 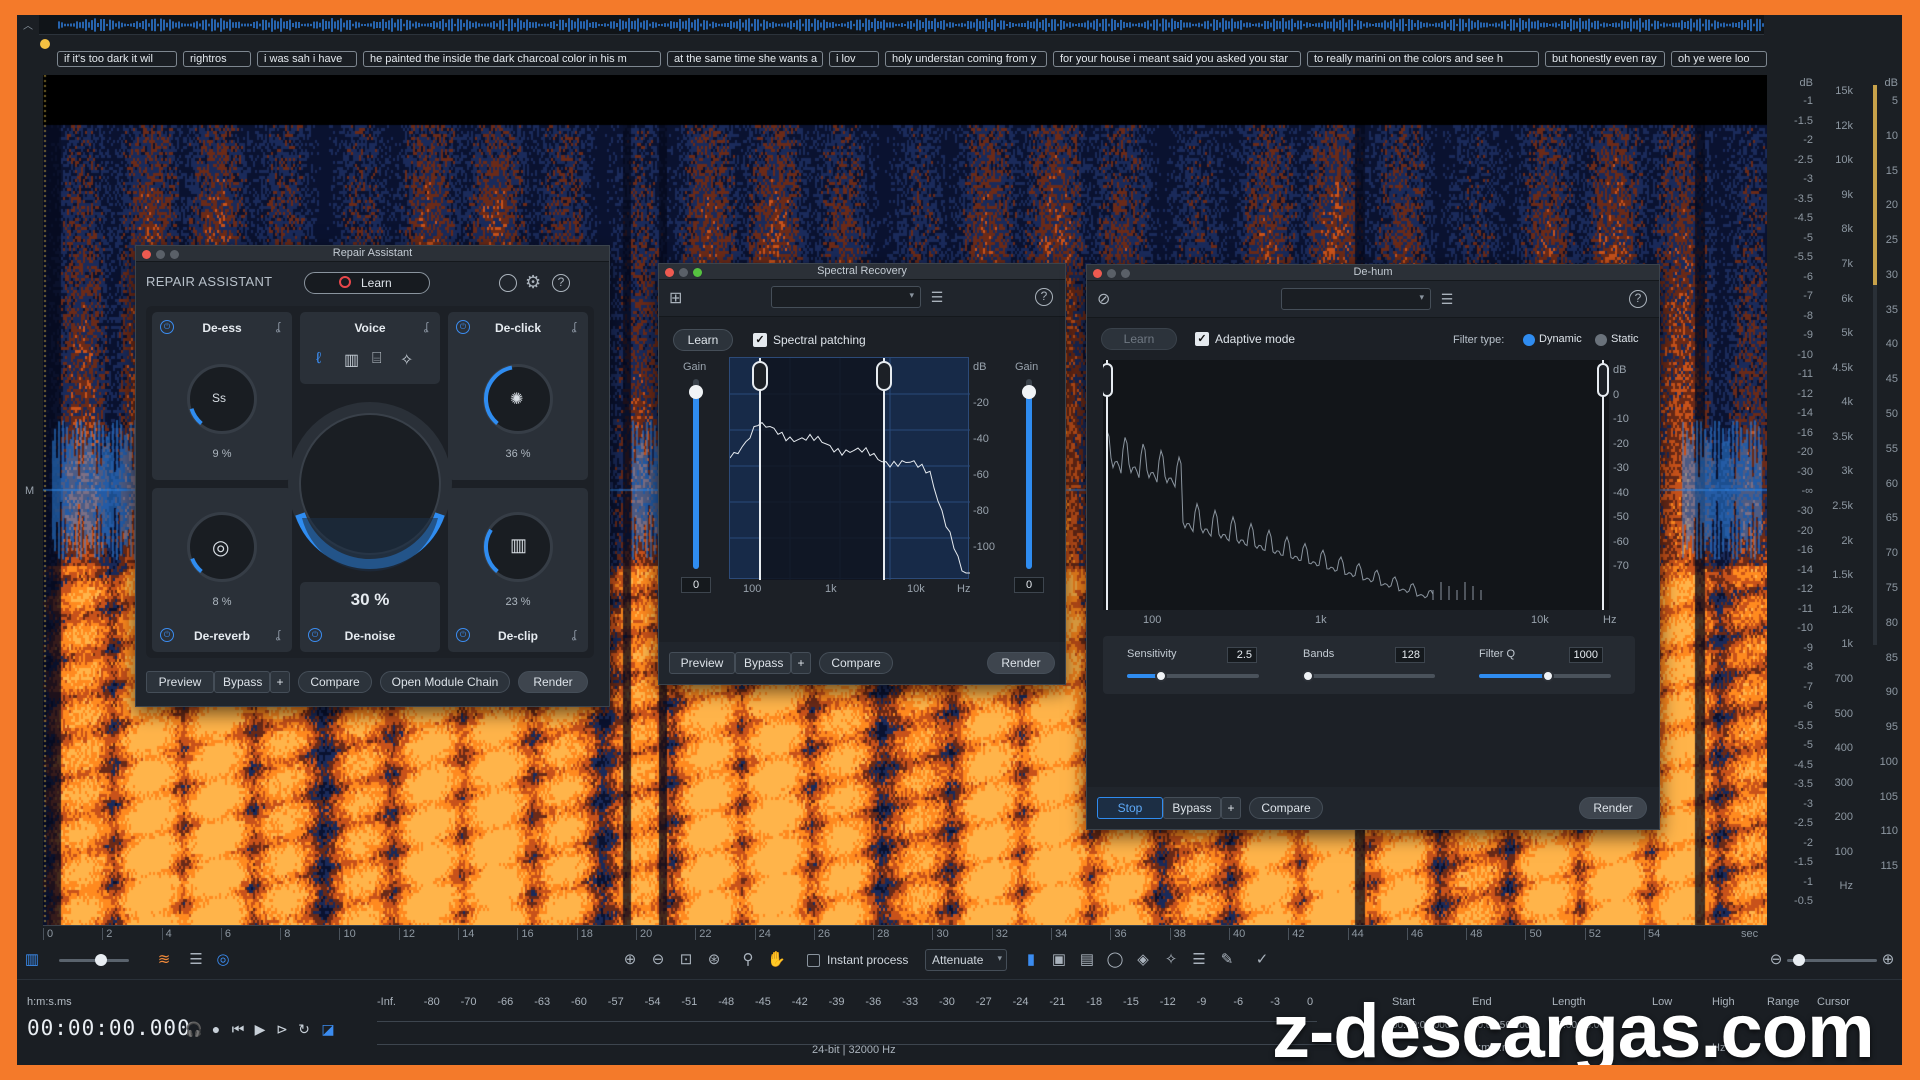 What do you see at coordinates (1143, 960) in the screenshot?
I see `brush-icon: ◈` at bounding box center [1143, 960].